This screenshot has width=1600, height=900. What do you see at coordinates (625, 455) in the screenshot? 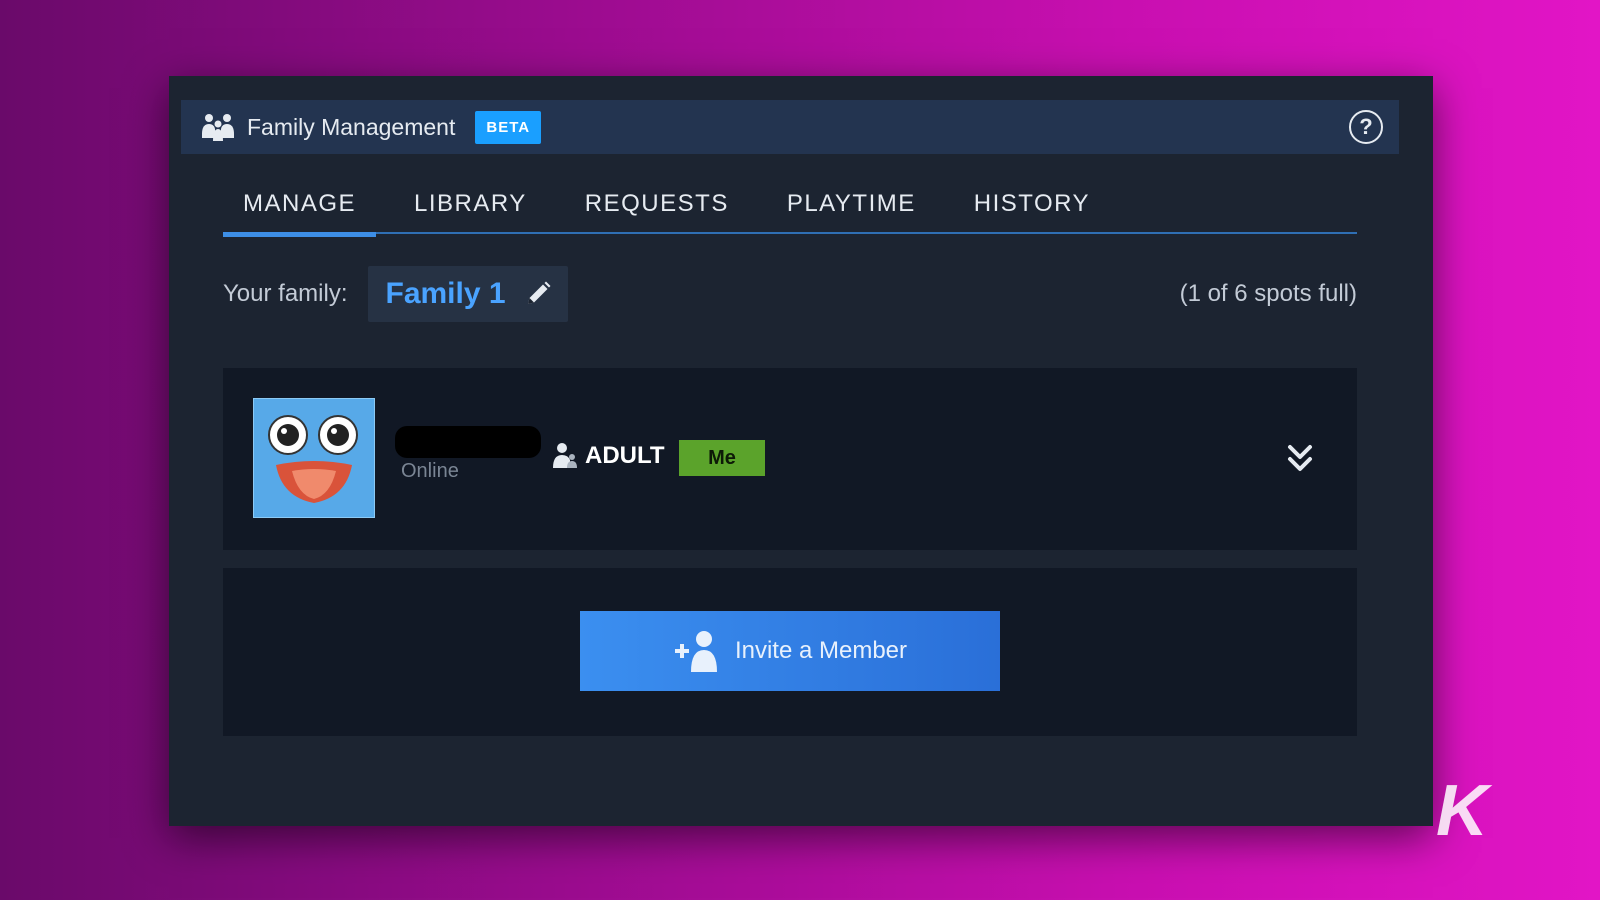
I see `role-label: ADULT` at bounding box center [625, 455].